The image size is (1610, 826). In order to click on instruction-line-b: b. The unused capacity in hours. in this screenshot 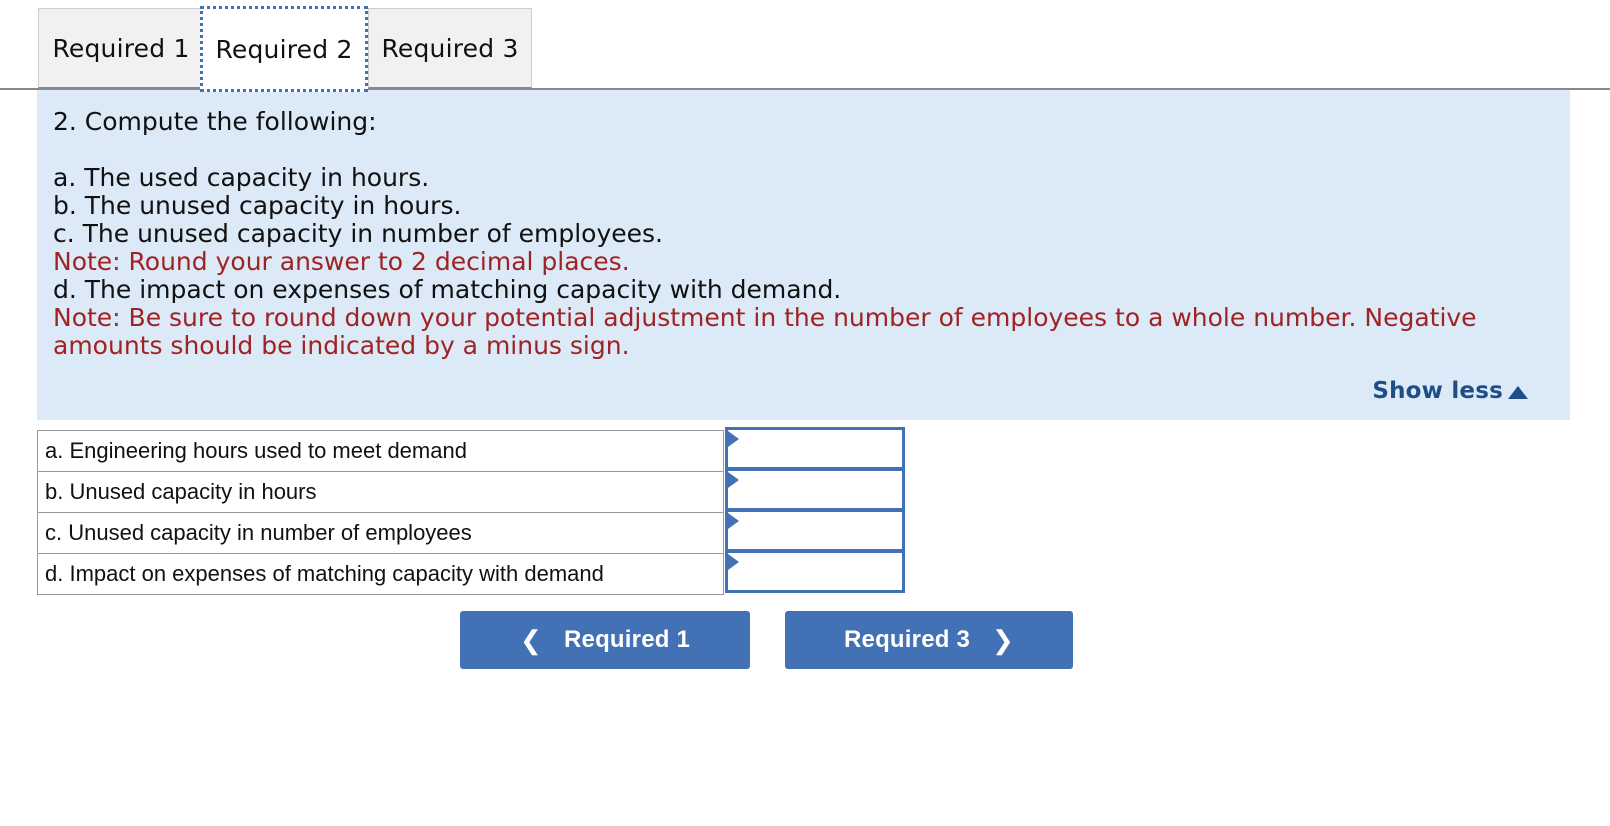, I will do `click(257, 205)`.